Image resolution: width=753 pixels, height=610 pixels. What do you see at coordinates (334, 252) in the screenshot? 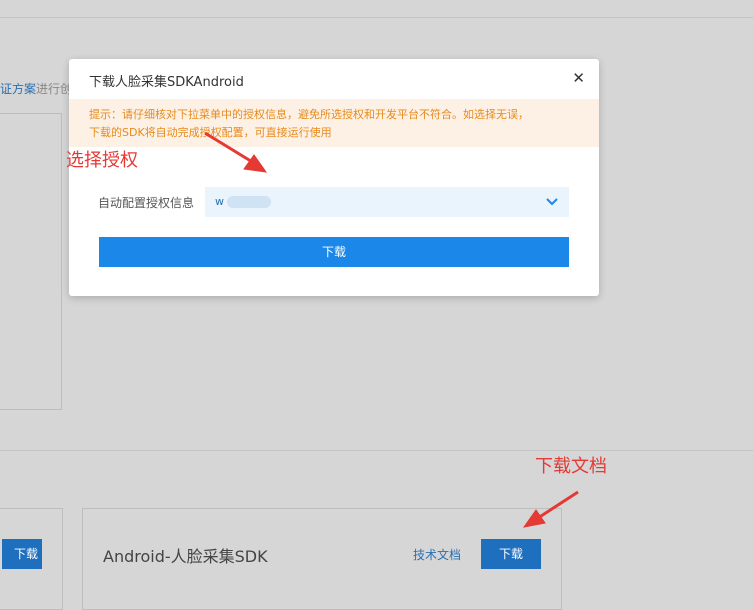
I see `modal-download-button: 下载` at bounding box center [334, 252].